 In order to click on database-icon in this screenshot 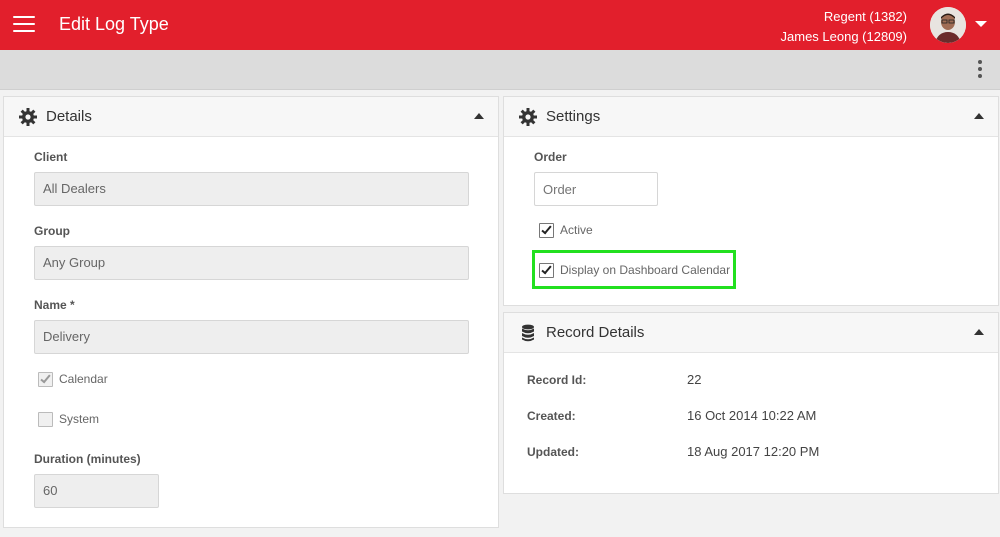, I will do `click(528, 333)`.